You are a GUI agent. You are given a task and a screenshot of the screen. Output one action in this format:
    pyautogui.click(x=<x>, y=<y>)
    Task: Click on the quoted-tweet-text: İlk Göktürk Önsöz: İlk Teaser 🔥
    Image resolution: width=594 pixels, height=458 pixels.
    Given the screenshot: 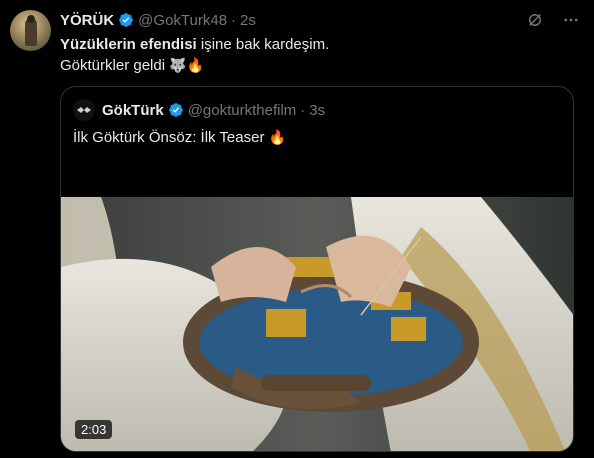 What is the action you would take?
    pyautogui.click(x=179, y=138)
    